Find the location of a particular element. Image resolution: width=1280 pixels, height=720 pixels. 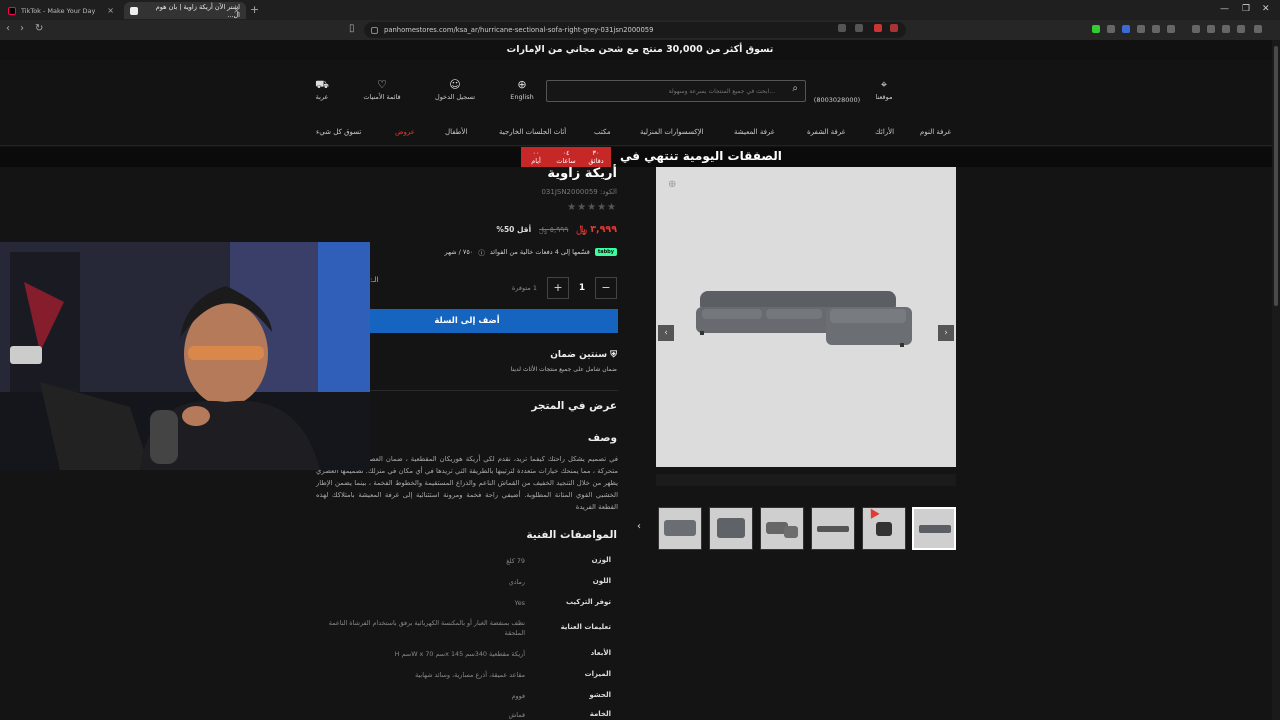

timer-cell: ٠٠ أيام is located at coordinates (536, 157).